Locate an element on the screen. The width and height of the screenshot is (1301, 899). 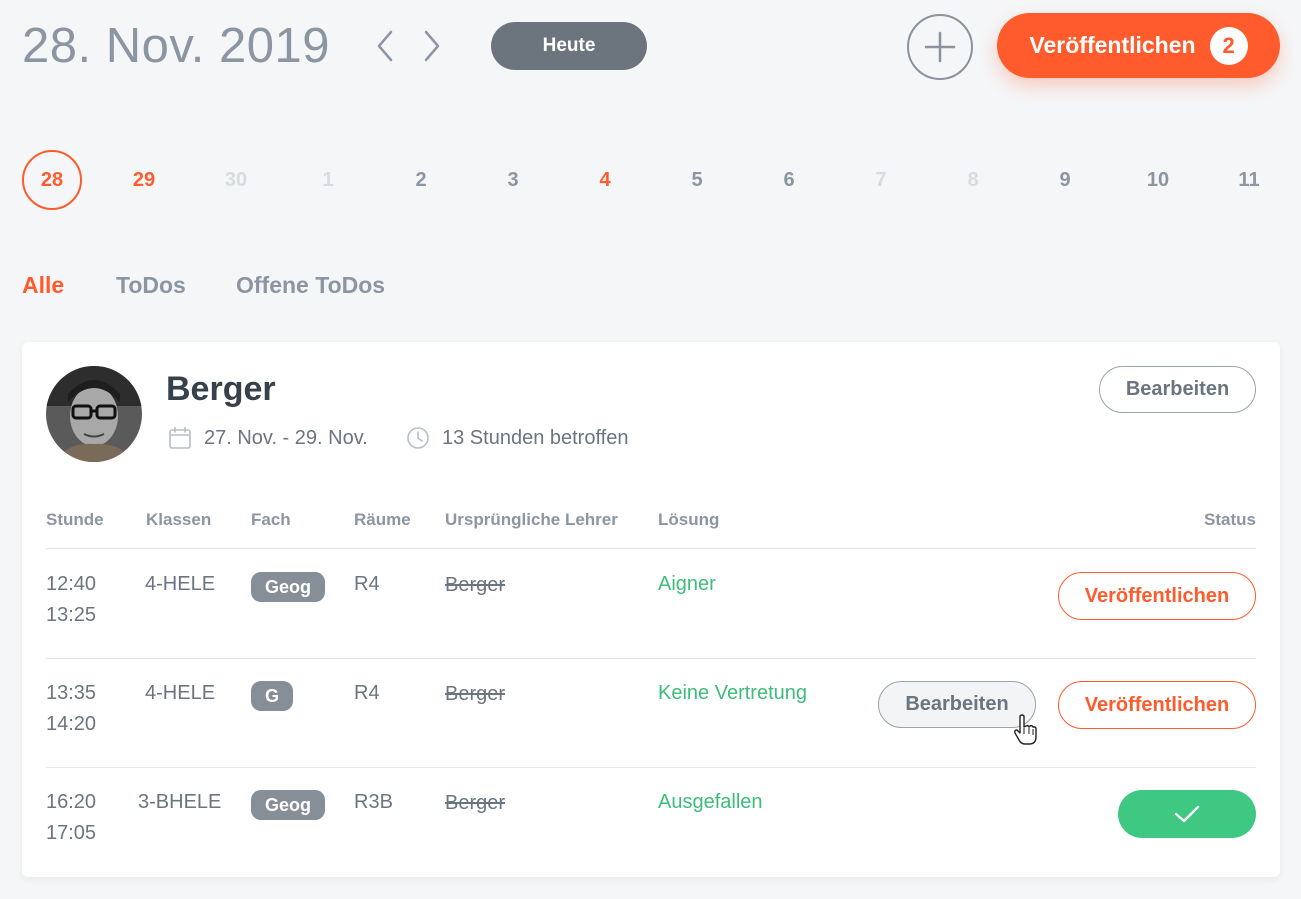
day-item: 9 is located at coordinates (1065, 180).